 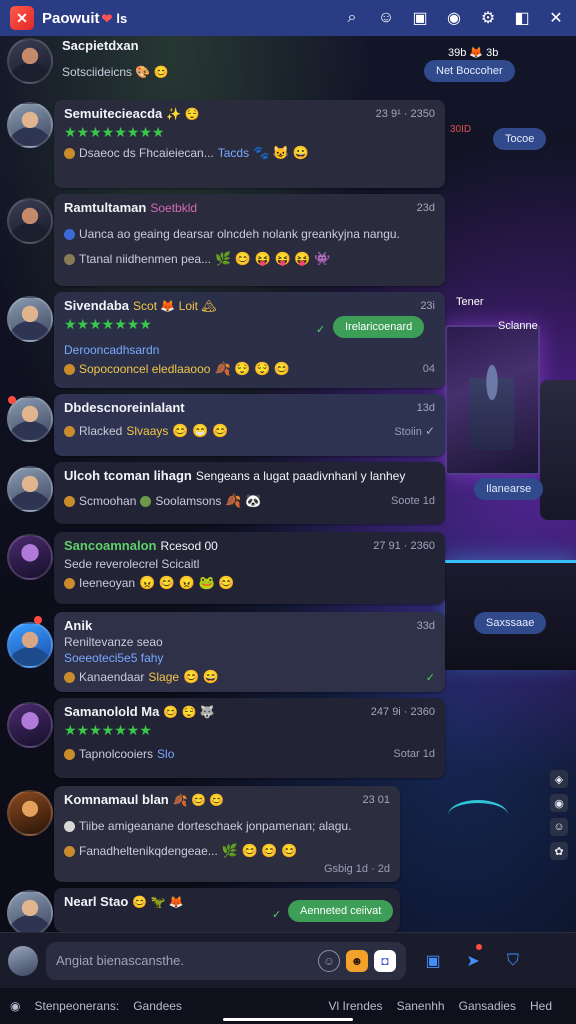 I want to click on chat-tag: Slage, so click(x=164, y=677).